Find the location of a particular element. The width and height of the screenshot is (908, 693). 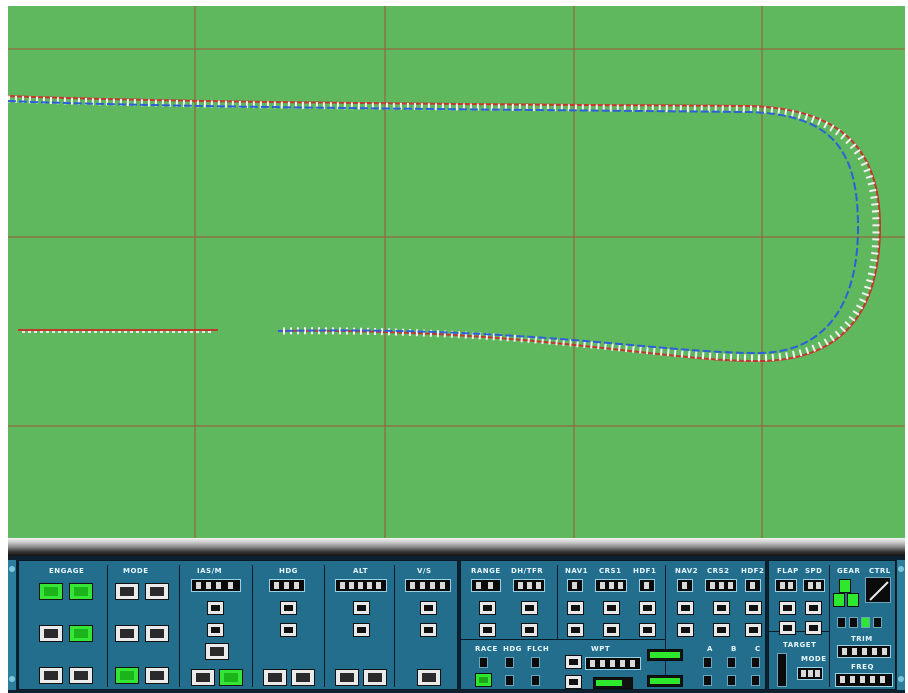

aircraft-config-group: FLAP SPD GEAR CTRL TARGET MODE TRIM FREQ is located at coordinates (832, 625).